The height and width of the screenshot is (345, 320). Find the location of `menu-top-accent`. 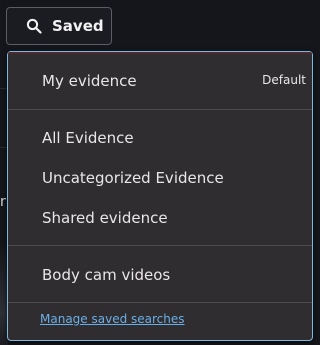

menu-top-accent is located at coordinates (160, 53).